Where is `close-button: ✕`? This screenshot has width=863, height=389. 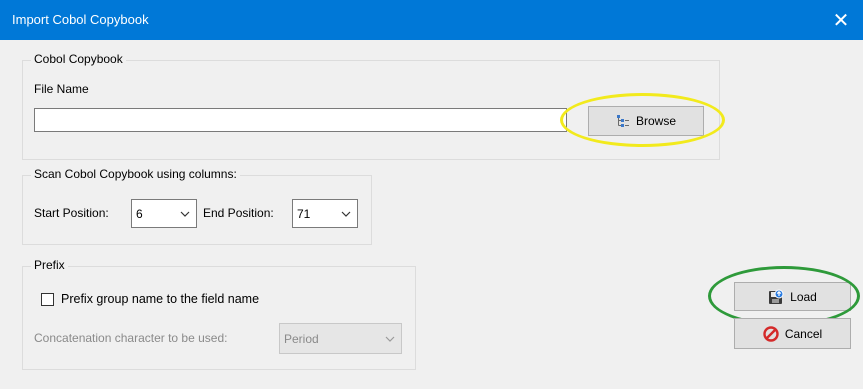 close-button: ✕ is located at coordinates (841, 20).